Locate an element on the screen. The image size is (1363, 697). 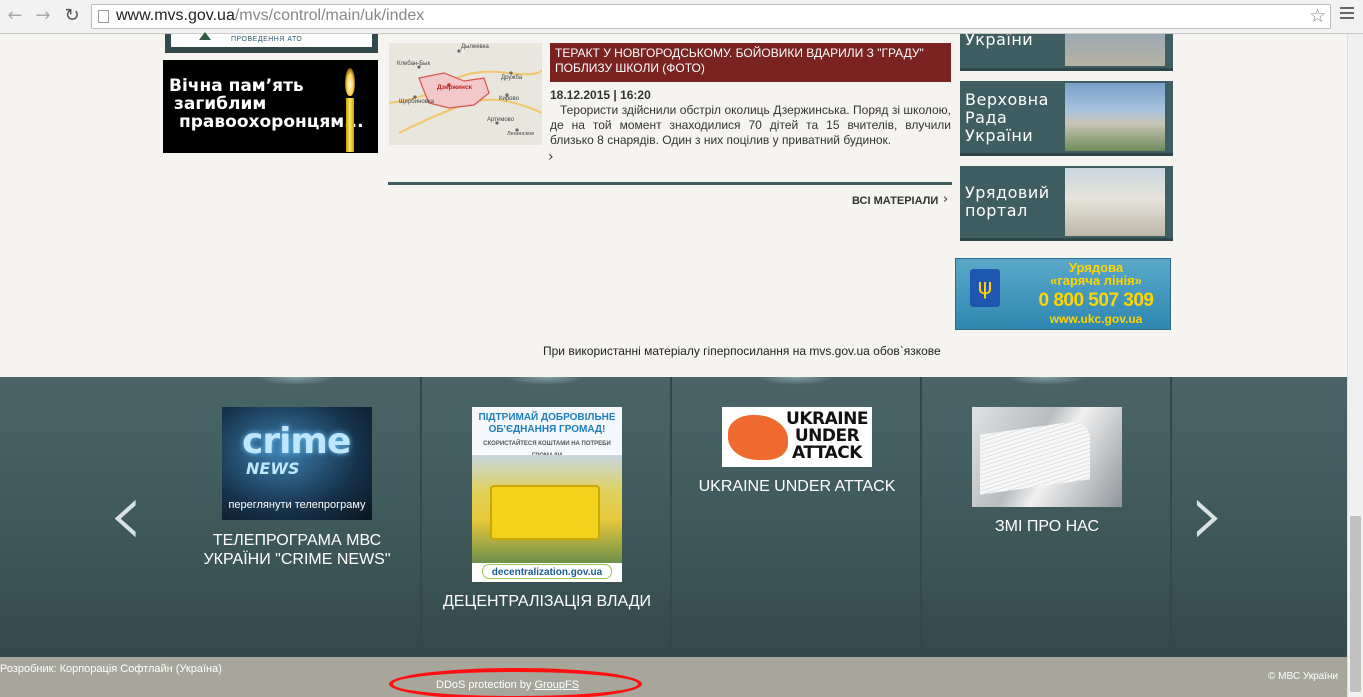
ukraine-under-attack-link: UKRAINE UNDER ATTACK is located at coordinates (797, 486).